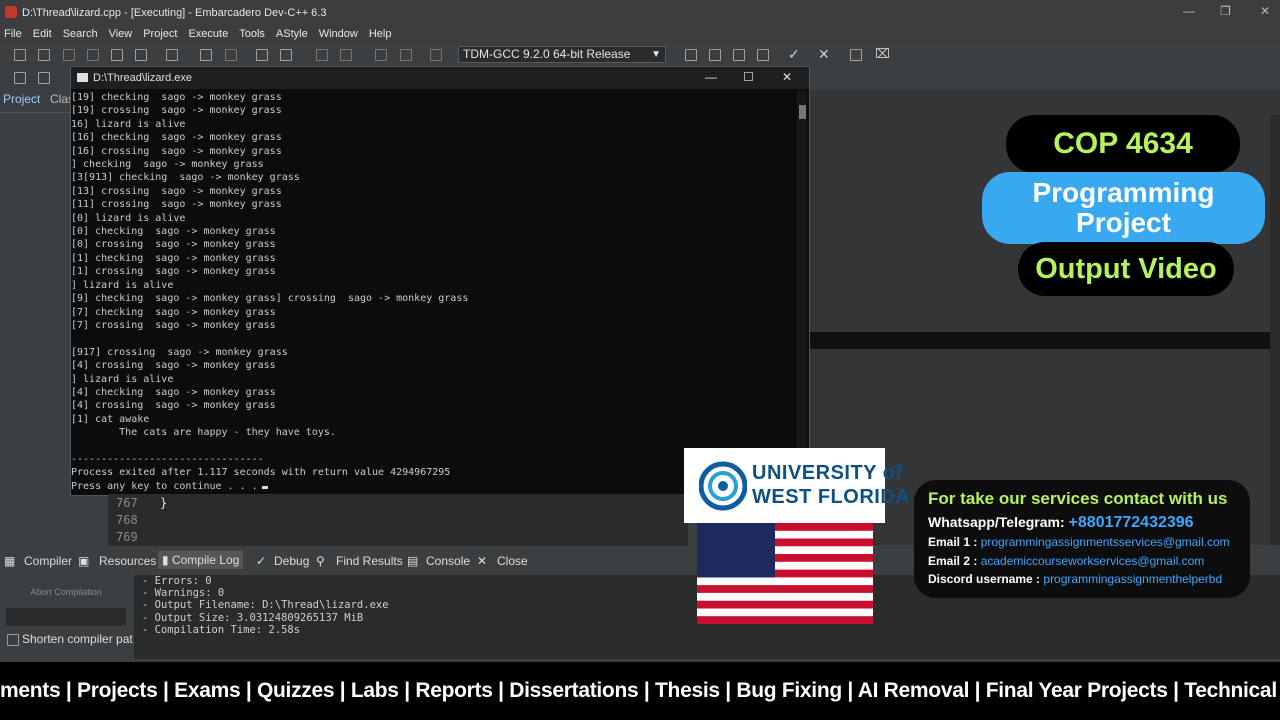 Image resolution: width=1280 pixels, height=720 pixels. What do you see at coordinates (1225, 11) in the screenshot?
I see `maximize-icon: ❐` at bounding box center [1225, 11].